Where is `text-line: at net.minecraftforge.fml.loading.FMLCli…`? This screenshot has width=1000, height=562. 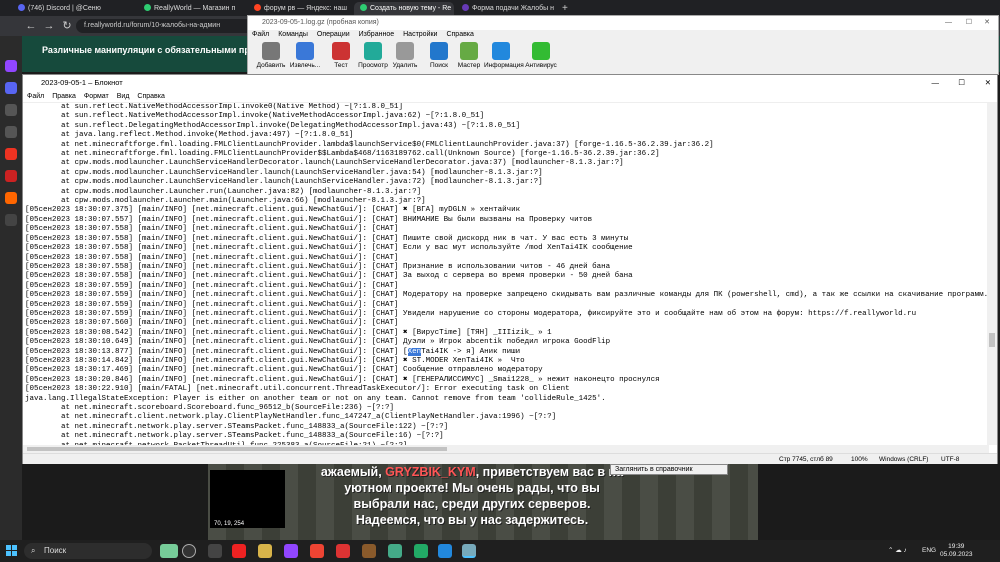
text-line: at net.minecraftforge.fml.loading.FMLCli… is located at coordinates (342, 154).